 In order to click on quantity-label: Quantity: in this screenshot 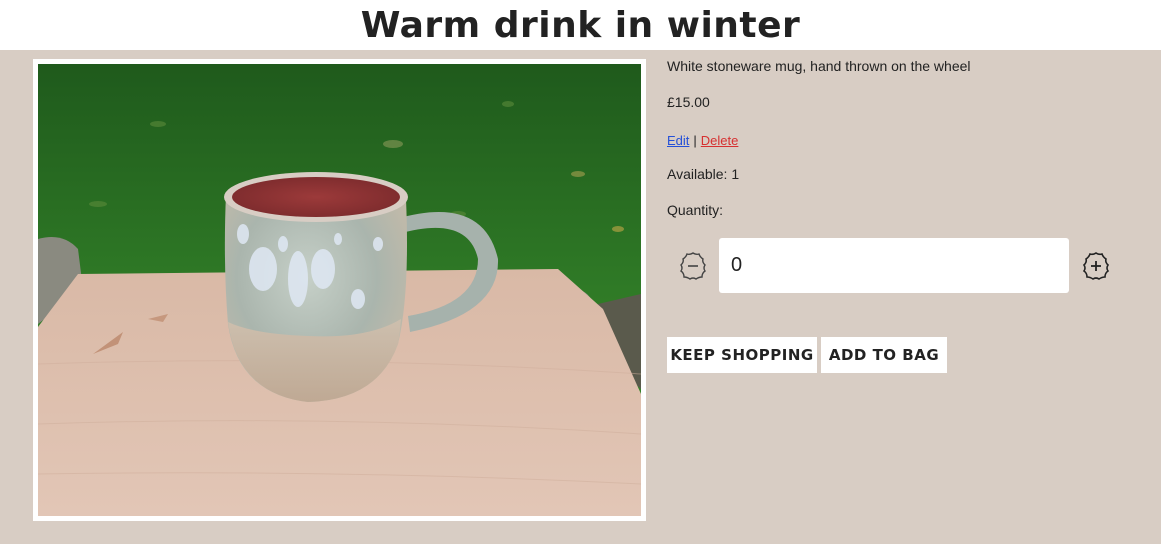, I will do `click(695, 210)`.